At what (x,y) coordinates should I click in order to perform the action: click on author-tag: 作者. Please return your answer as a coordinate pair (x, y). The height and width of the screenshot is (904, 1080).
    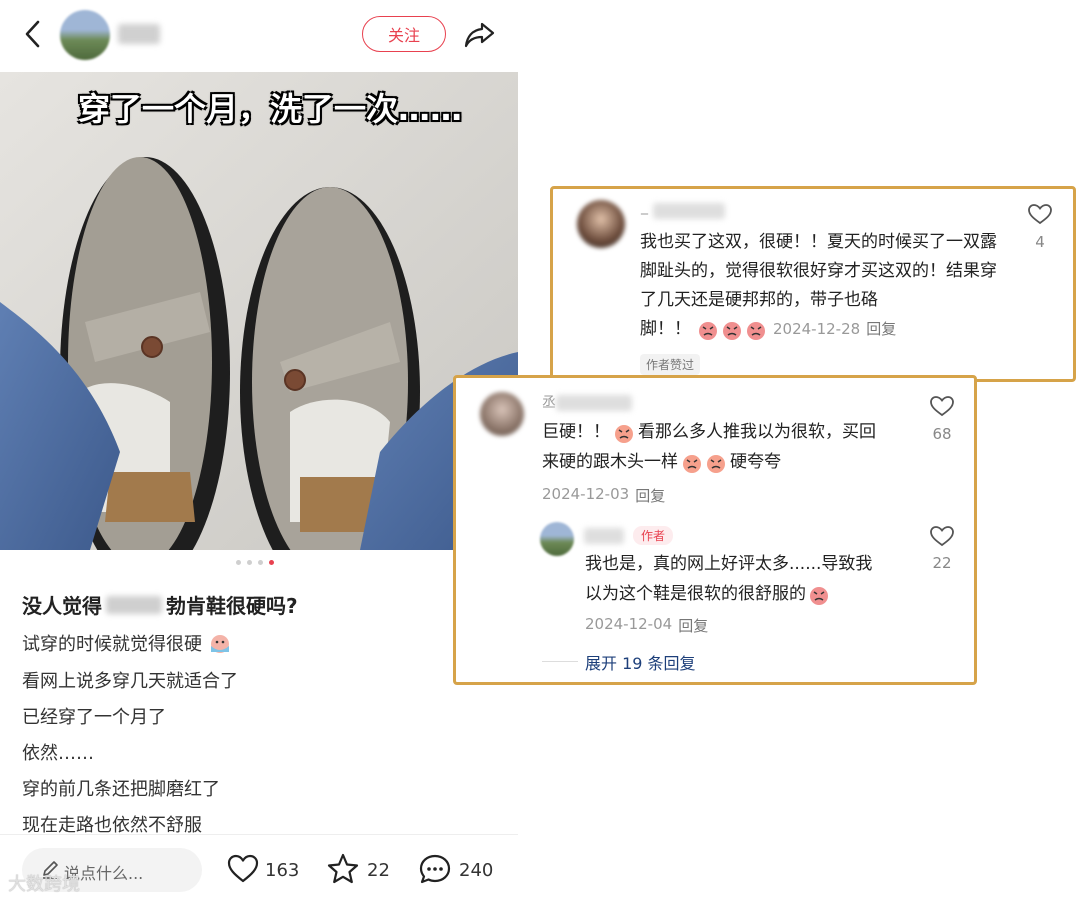
    Looking at the image, I should click on (653, 535).